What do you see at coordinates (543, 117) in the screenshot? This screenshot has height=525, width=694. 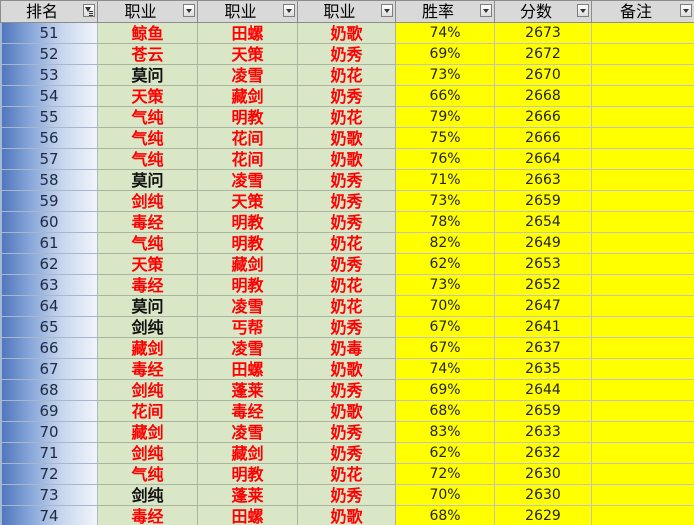 I see `score-cell: 2666` at bounding box center [543, 117].